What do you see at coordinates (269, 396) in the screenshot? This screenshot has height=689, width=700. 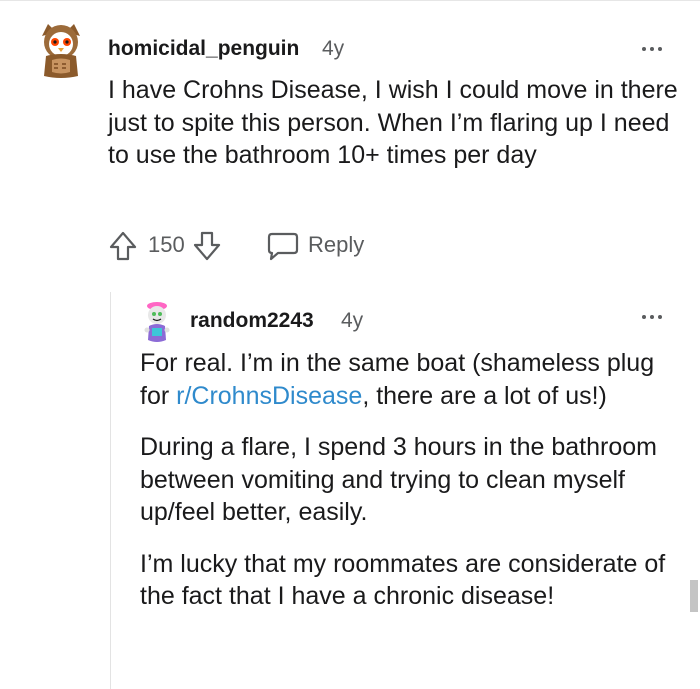 I see `subreddit-link: r/CrohnsDisease` at bounding box center [269, 396].